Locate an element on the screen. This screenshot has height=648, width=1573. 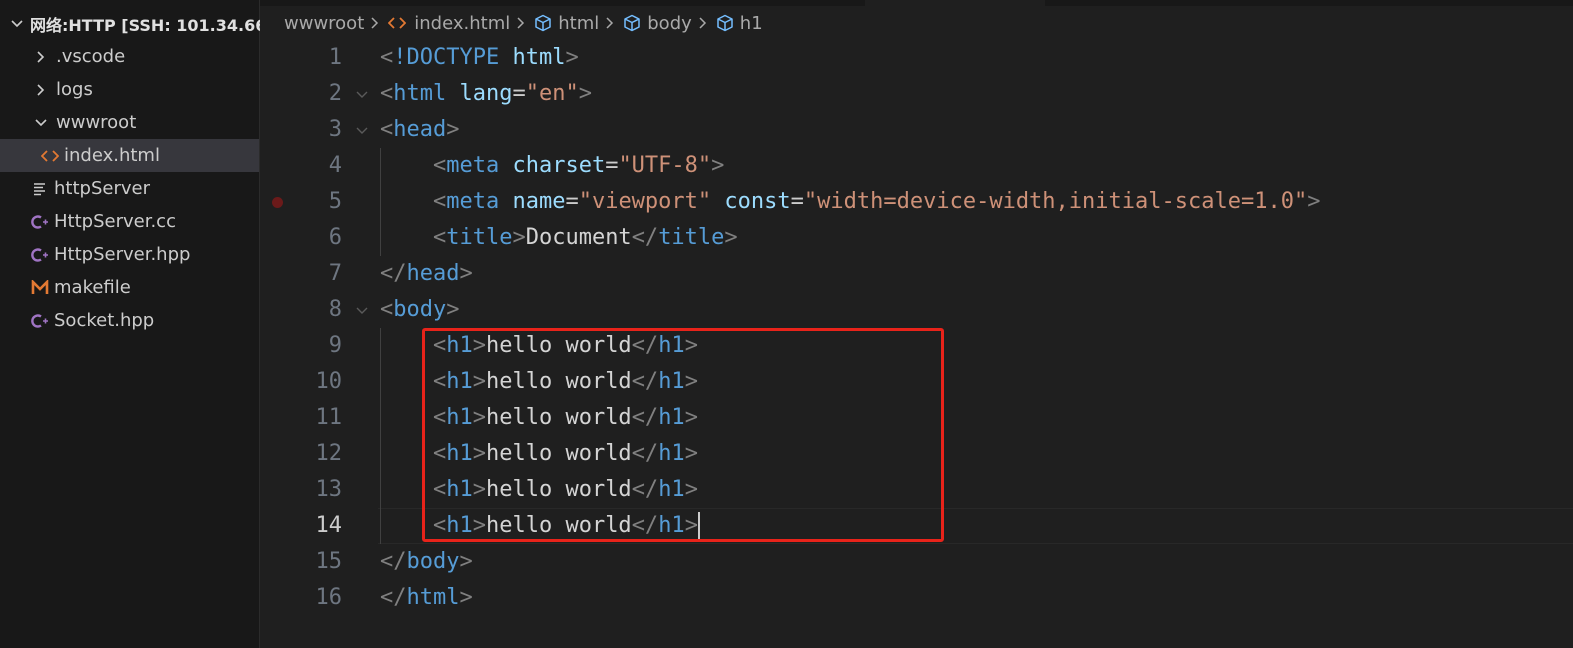
breadcrumb-item-index-html: index.html is located at coordinates (448, 23).